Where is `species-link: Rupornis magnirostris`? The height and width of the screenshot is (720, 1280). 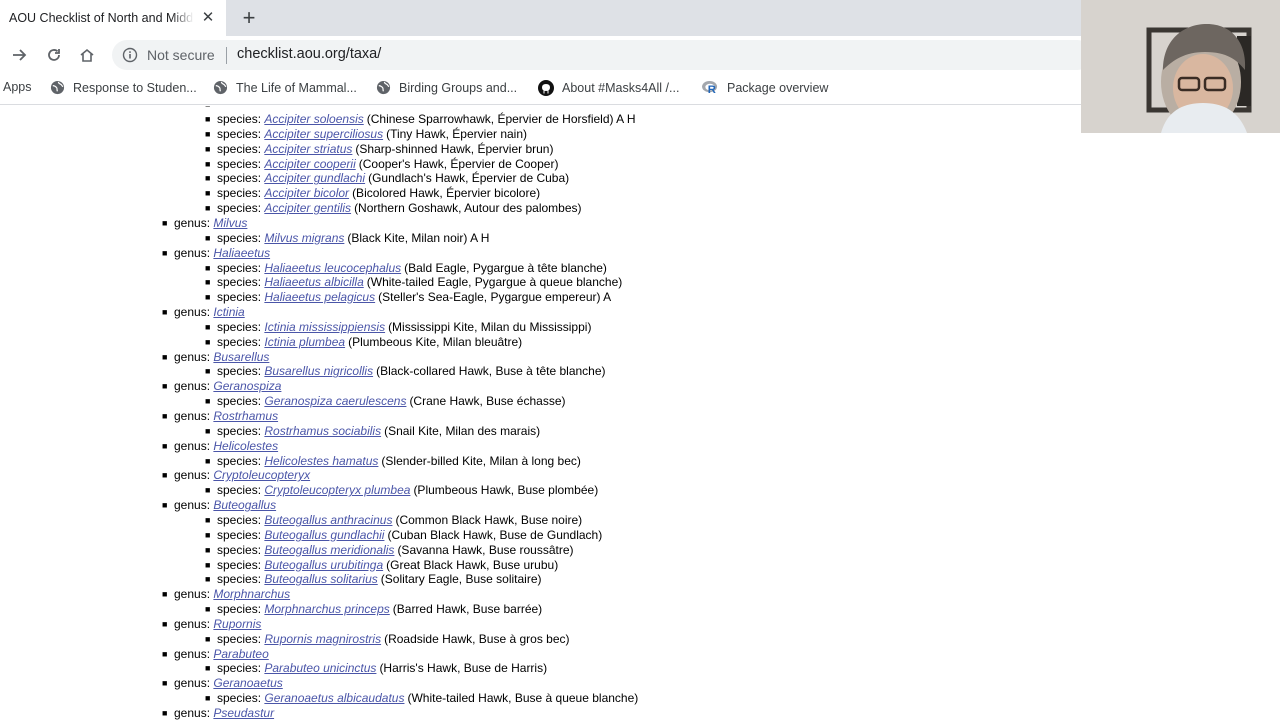 species-link: Rupornis magnirostris is located at coordinates (322, 639).